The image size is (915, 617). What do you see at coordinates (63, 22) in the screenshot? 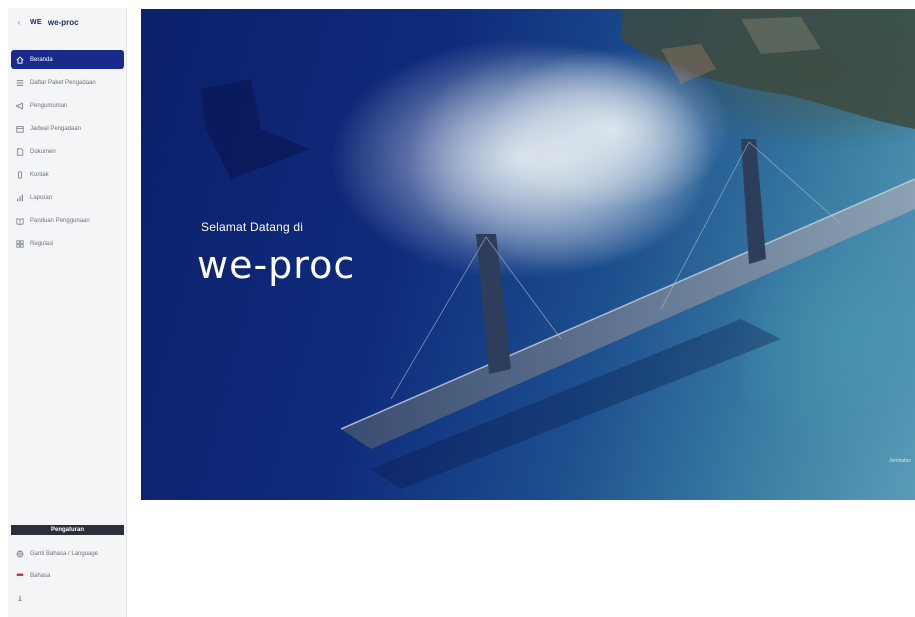
I see `brand-name: we-proc` at bounding box center [63, 22].